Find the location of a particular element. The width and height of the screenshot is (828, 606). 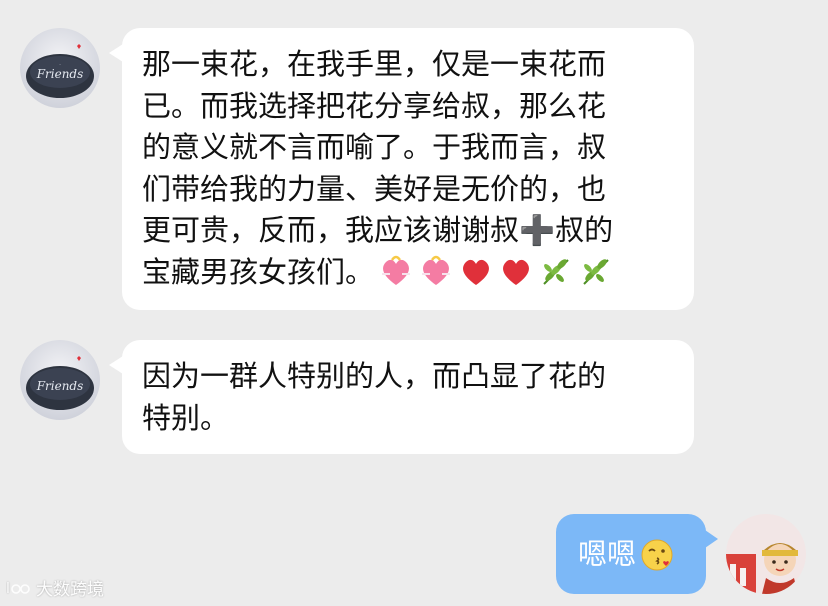

avatar: Friends · is located at coordinates (60, 68).